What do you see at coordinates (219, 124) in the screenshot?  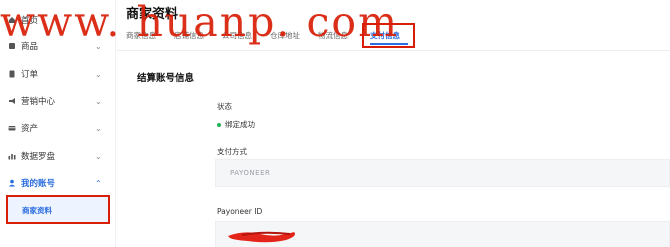 I see `status-dot-icon` at bounding box center [219, 124].